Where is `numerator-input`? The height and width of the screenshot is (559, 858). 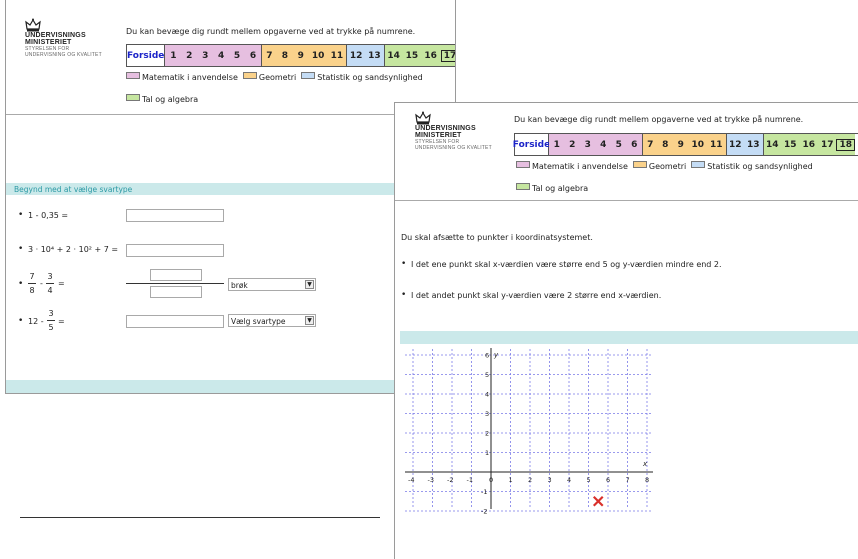 numerator-input is located at coordinates (176, 275).